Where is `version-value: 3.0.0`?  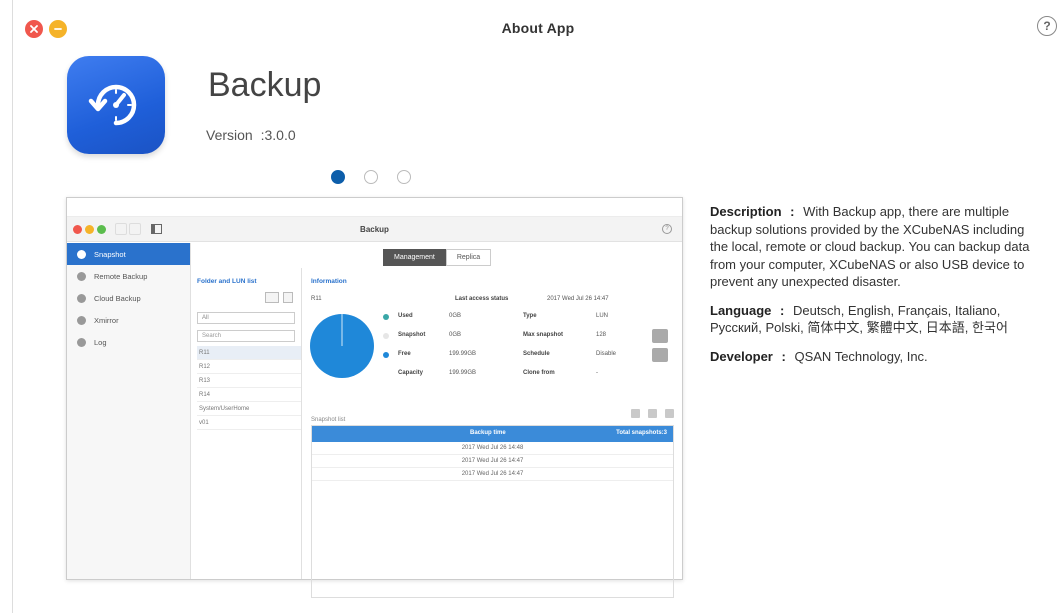
version-value: 3.0.0 is located at coordinates (280, 135).